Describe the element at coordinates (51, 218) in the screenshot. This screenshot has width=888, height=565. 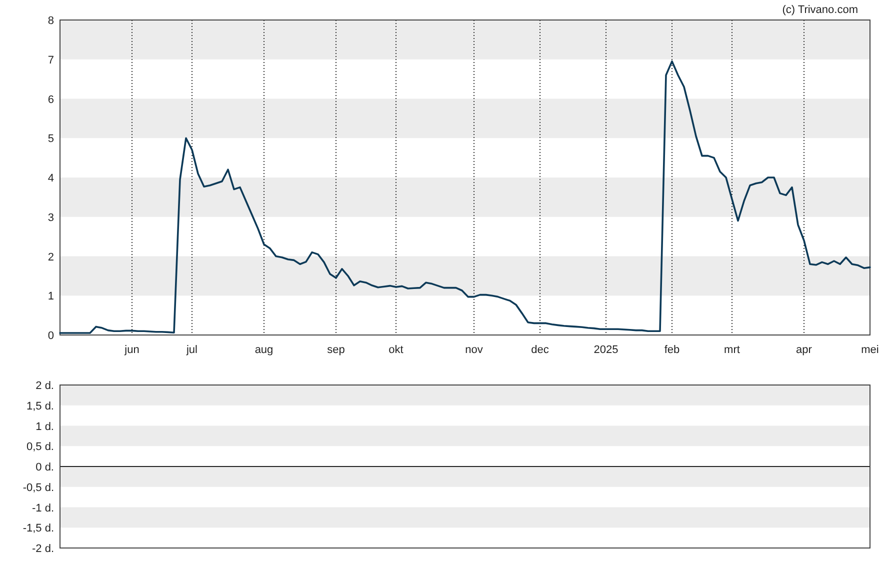
I see `y-axis-label: 3` at that location.